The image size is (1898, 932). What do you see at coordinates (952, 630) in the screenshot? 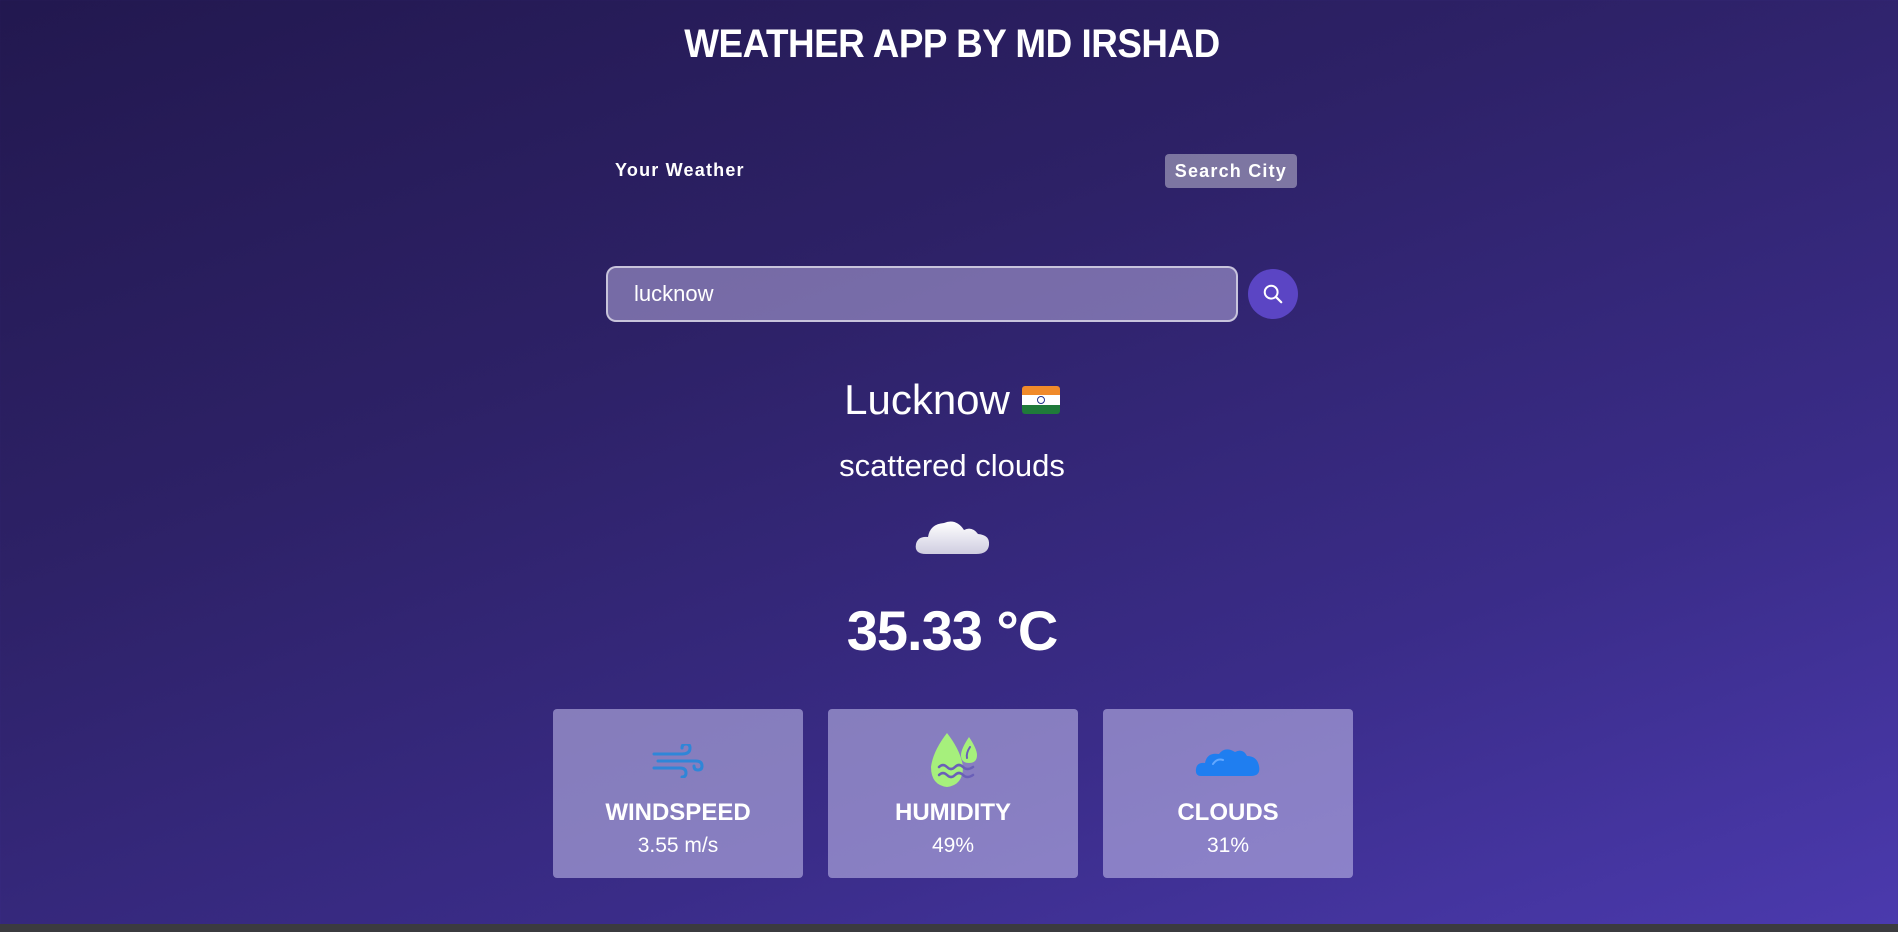
I see `temperature: 35.33 °C` at bounding box center [952, 630].